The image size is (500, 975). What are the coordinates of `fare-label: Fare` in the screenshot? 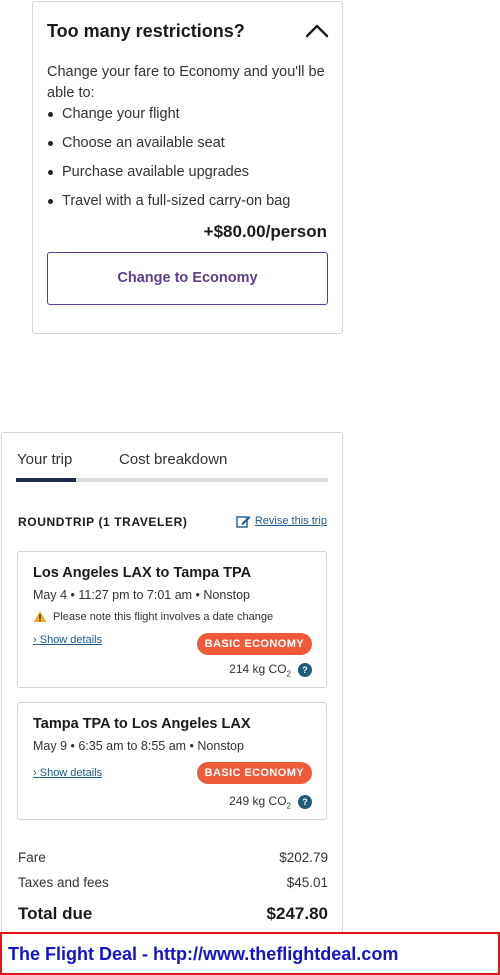 It's located at (32, 857).